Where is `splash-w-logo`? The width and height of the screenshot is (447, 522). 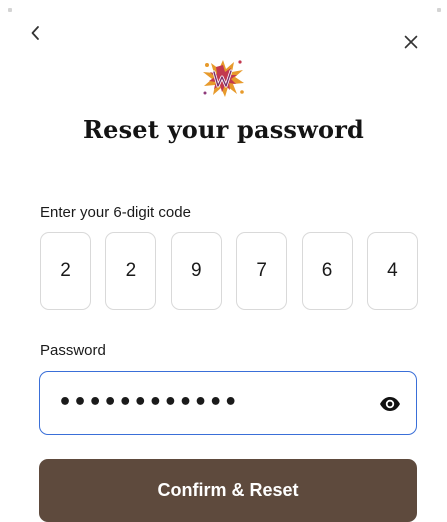
splash-w-logo is located at coordinates (223, 78).